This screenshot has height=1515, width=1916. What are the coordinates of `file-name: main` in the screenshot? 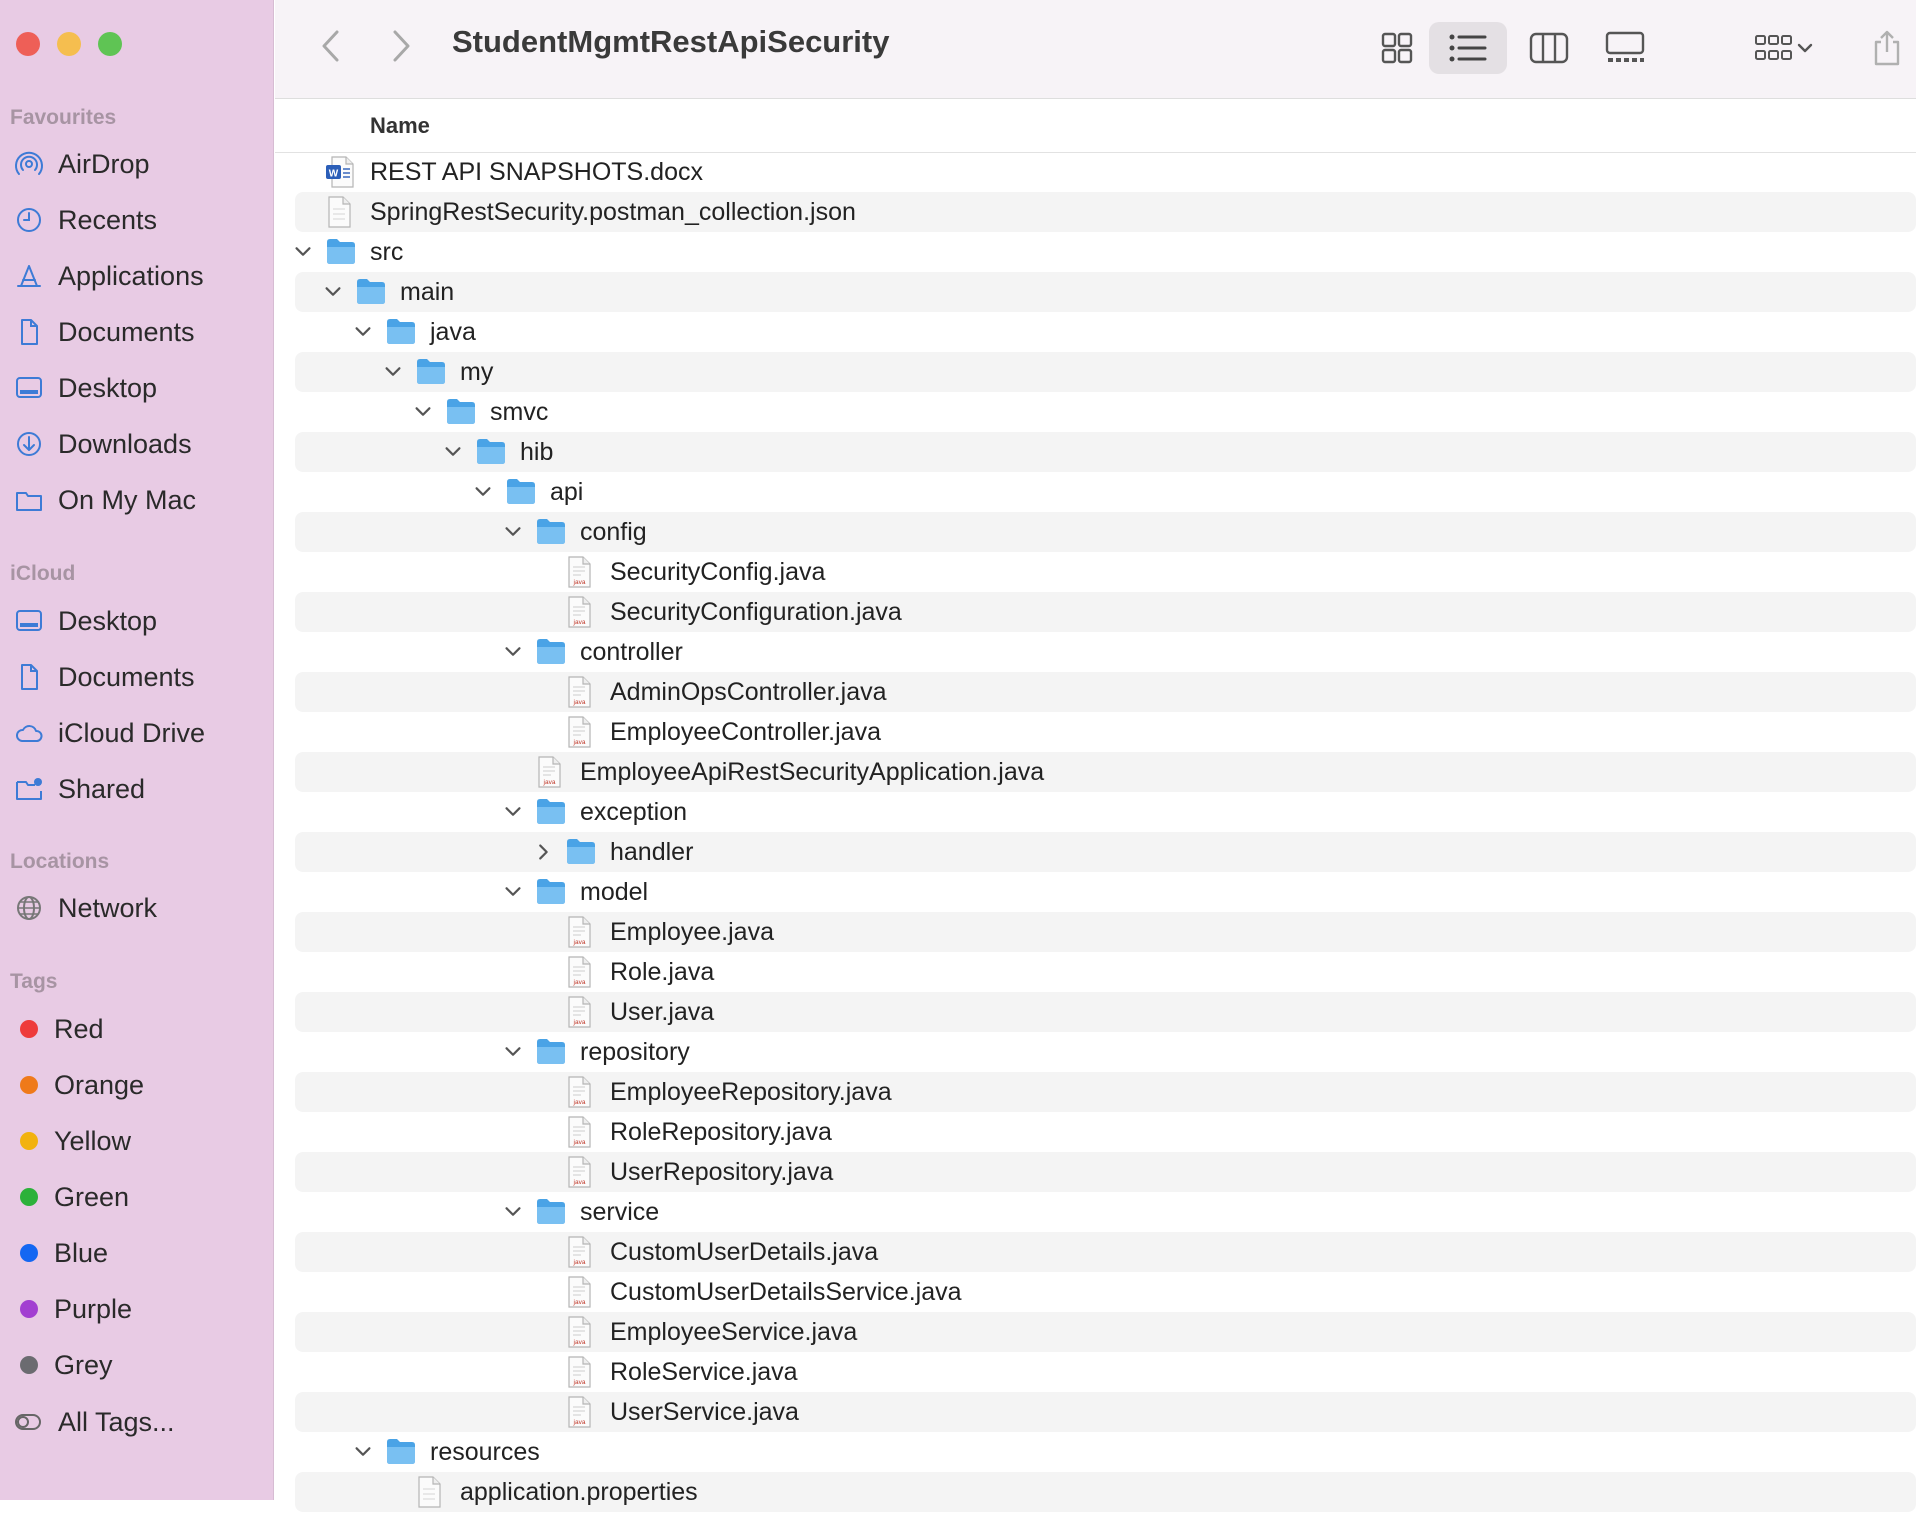 It's located at (427, 291).